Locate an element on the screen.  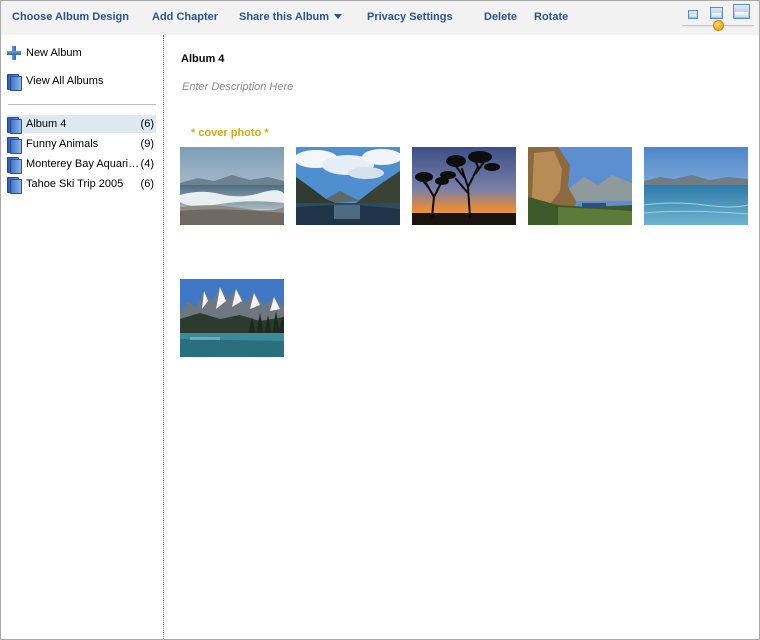
view-all-albums-label: View All Albums is located at coordinates (65, 81).